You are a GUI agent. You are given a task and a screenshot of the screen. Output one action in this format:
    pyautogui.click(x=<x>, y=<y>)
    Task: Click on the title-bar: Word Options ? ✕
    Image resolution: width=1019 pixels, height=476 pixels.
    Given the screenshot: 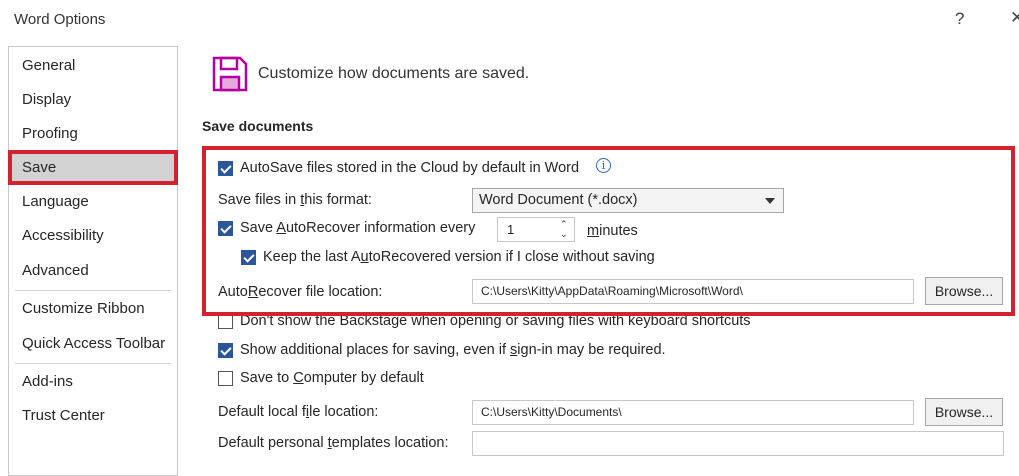 What is the action you would take?
    pyautogui.click(x=509, y=20)
    